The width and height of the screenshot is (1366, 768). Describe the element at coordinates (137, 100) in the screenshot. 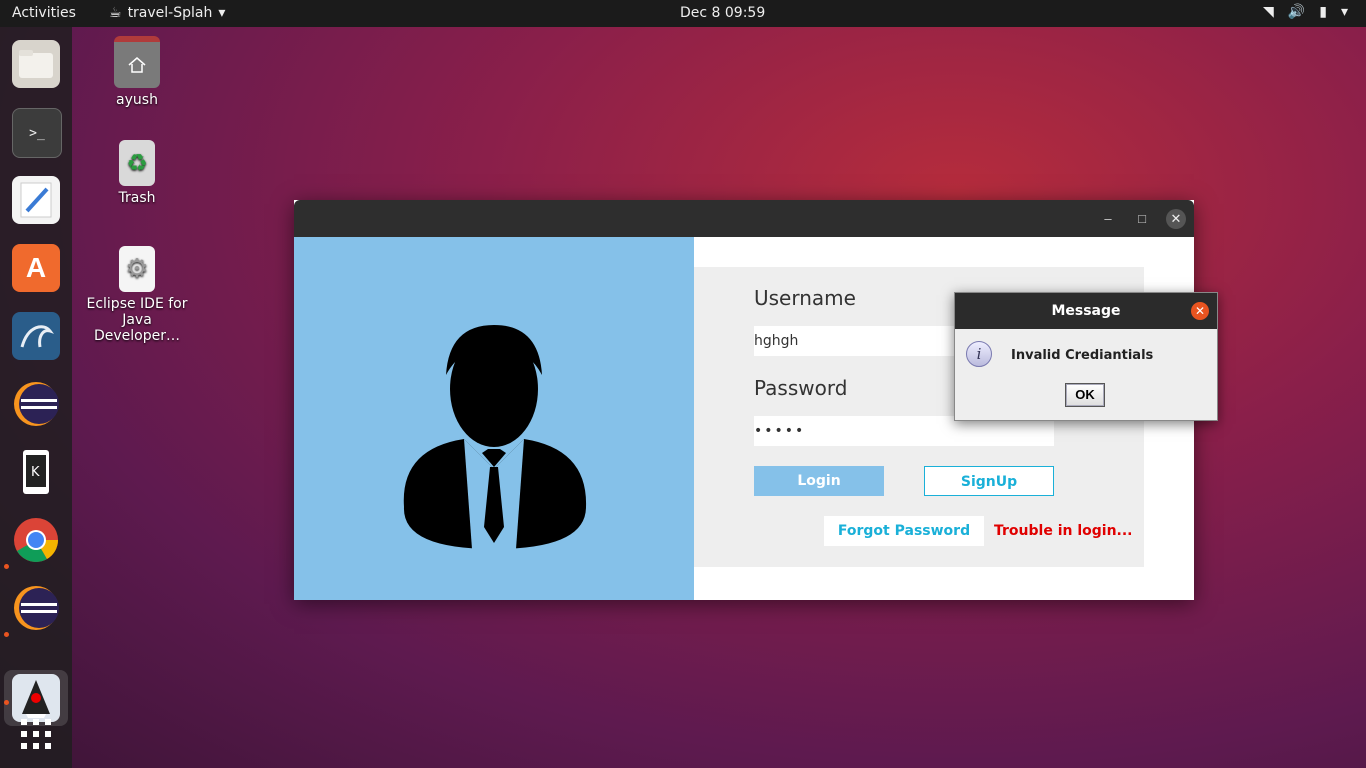

I see `desktop-icon-label: ayush` at that location.